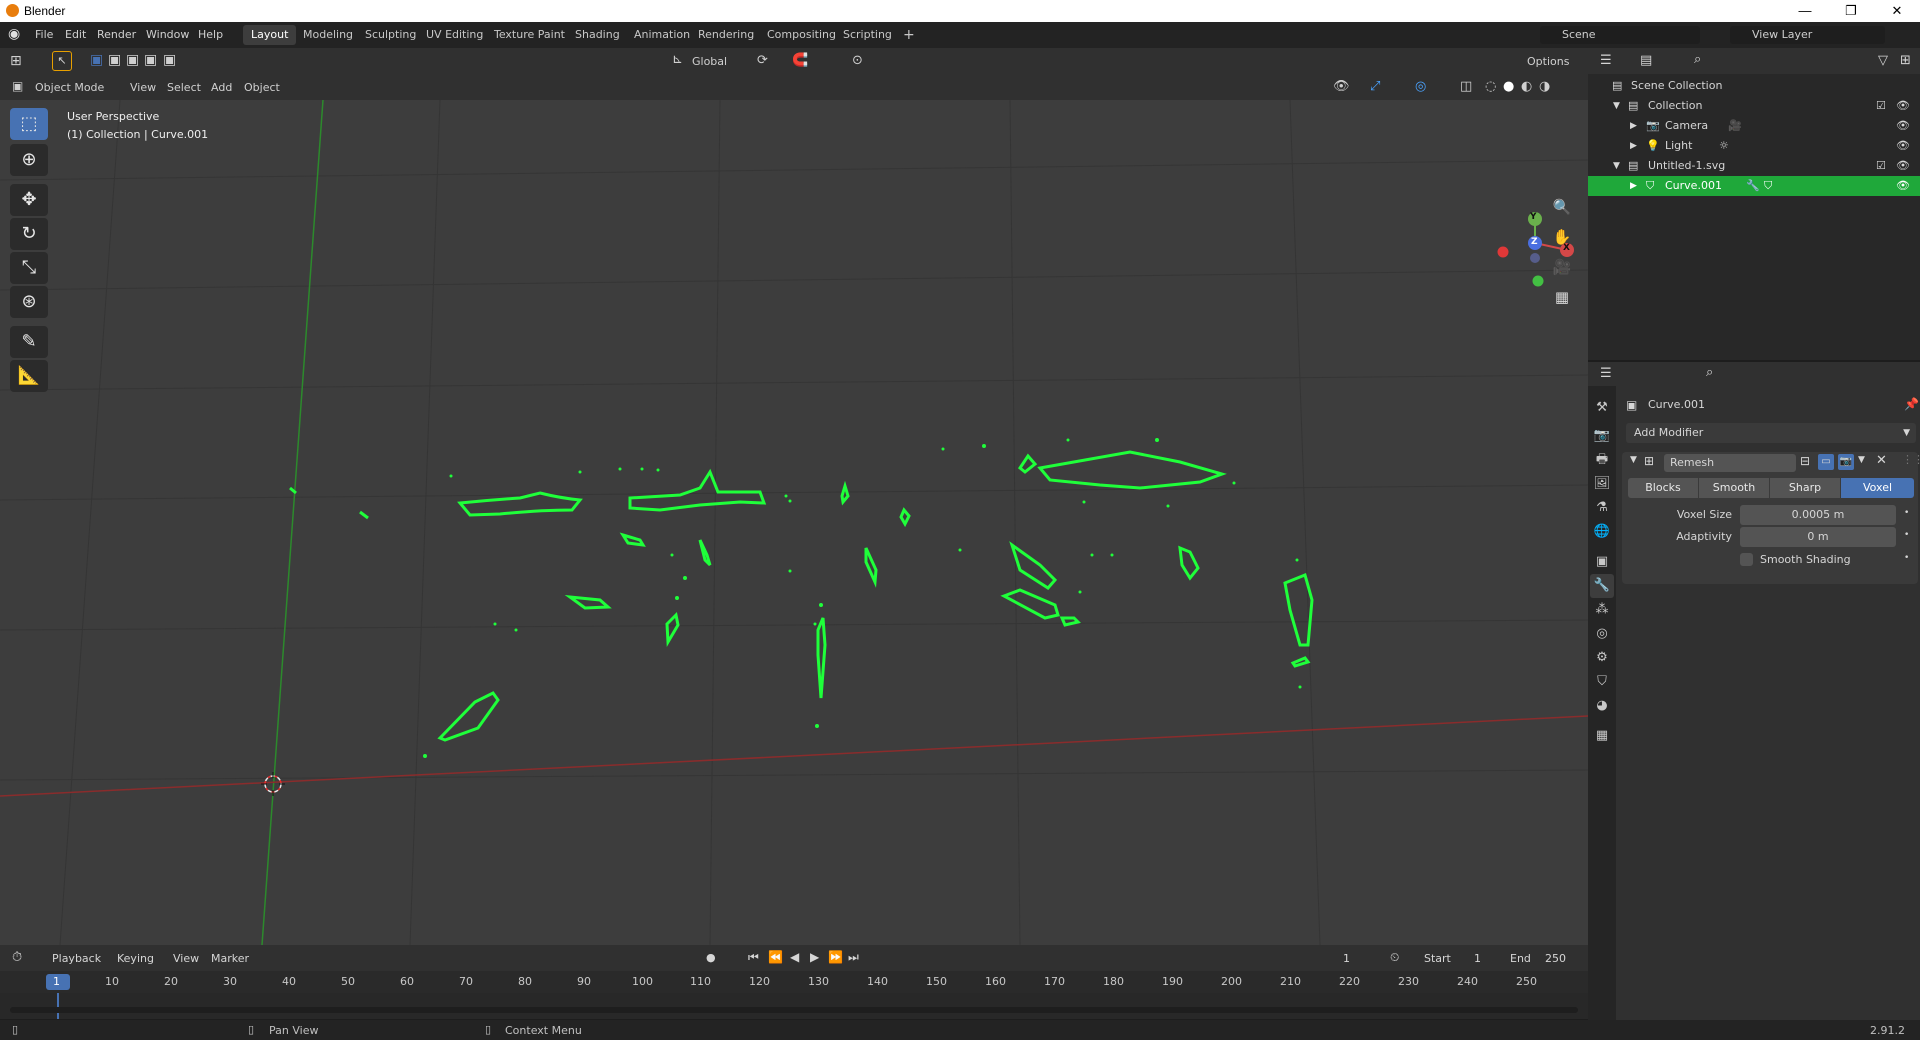 Image resolution: width=1920 pixels, height=1040 pixels. What do you see at coordinates (1768, 186) in the screenshot?
I see `curve-data-icon: ⛉` at bounding box center [1768, 186].